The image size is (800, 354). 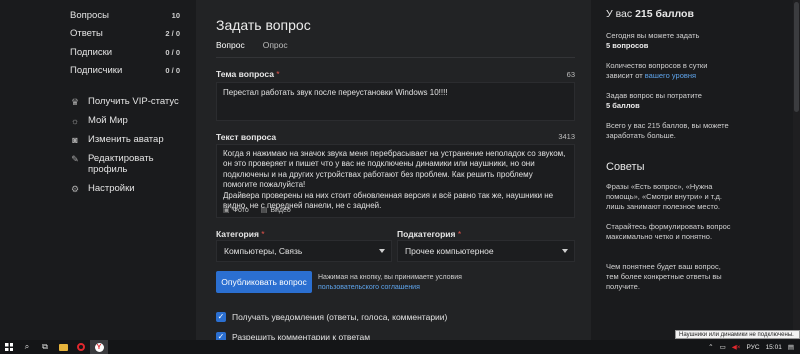 What do you see at coordinates (275, 49) in the screenshot?
I see `tab-poll: Опрос` at bounding box center [275, 49].